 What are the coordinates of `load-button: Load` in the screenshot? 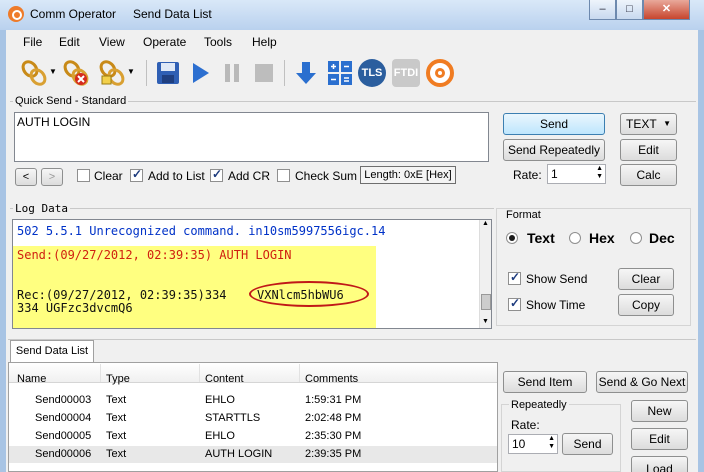 It's located at (659, 464).